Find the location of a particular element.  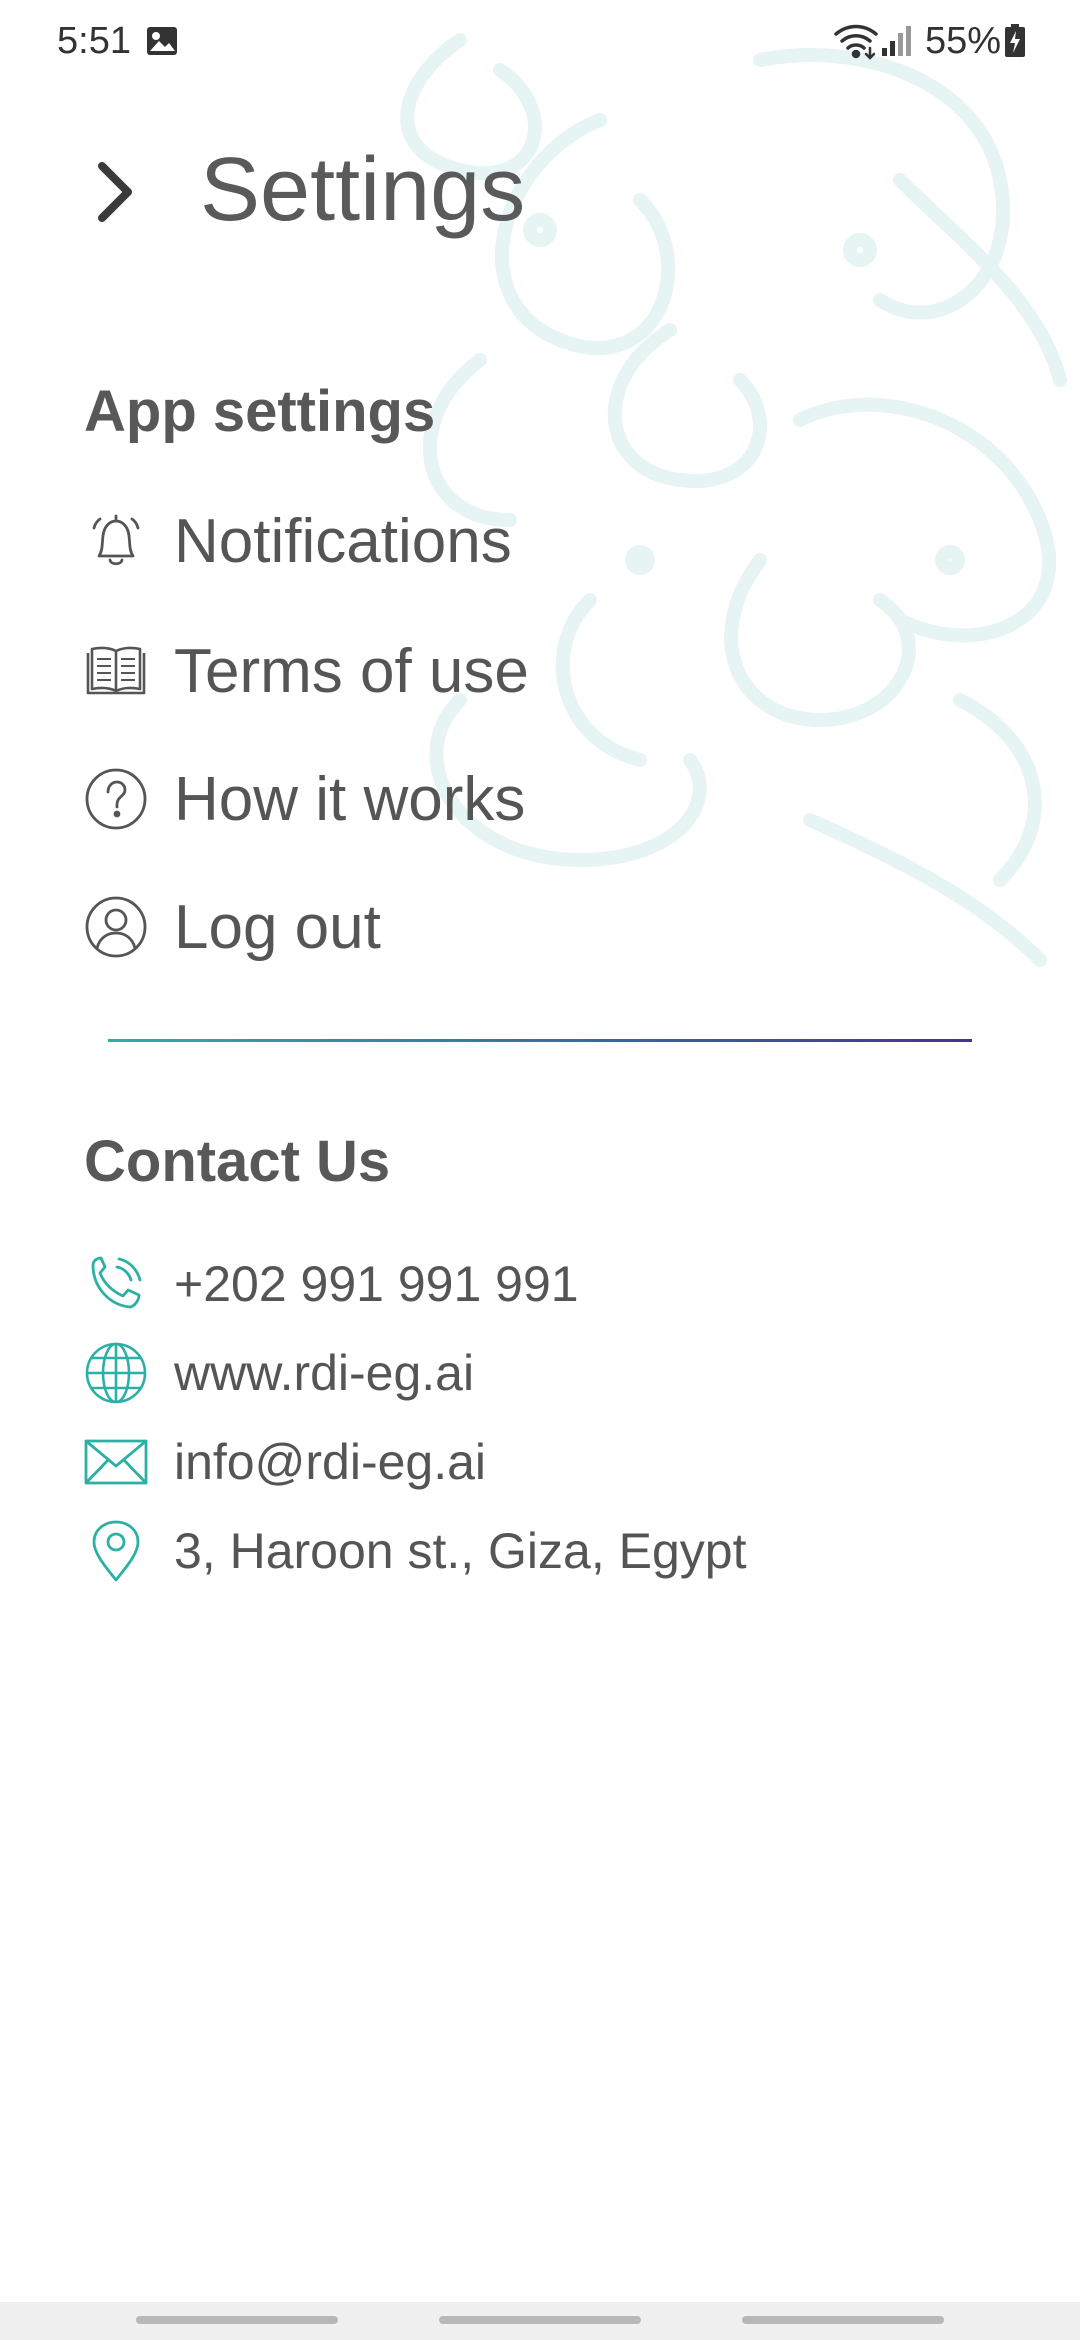

system-nav-bar is located at coordinates (540, 2321).